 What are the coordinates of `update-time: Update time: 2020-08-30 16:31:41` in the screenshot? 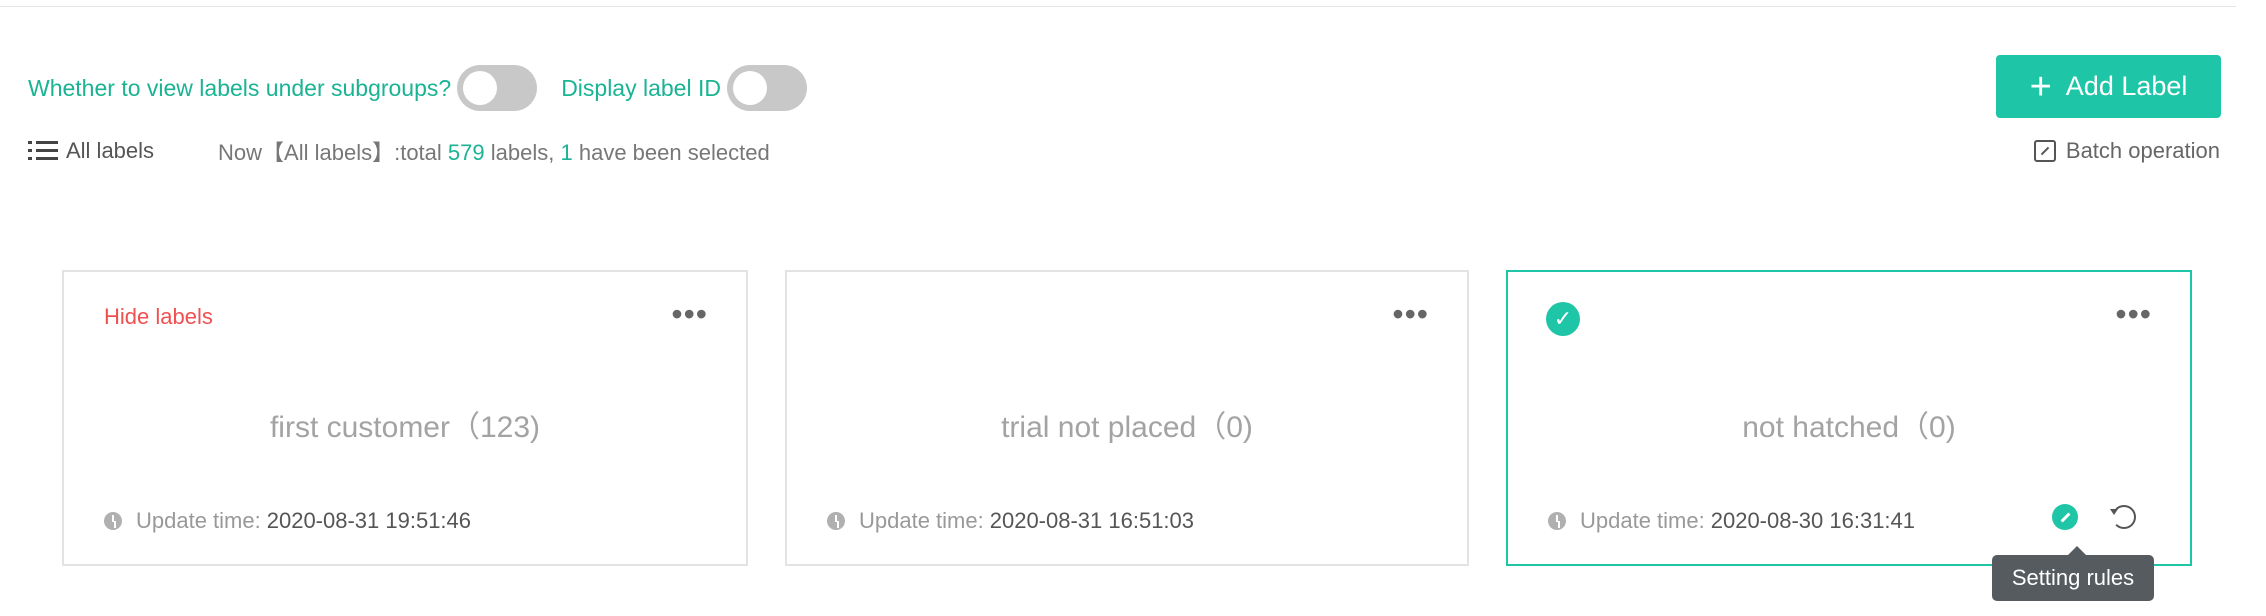 It's located at (1731, 521).